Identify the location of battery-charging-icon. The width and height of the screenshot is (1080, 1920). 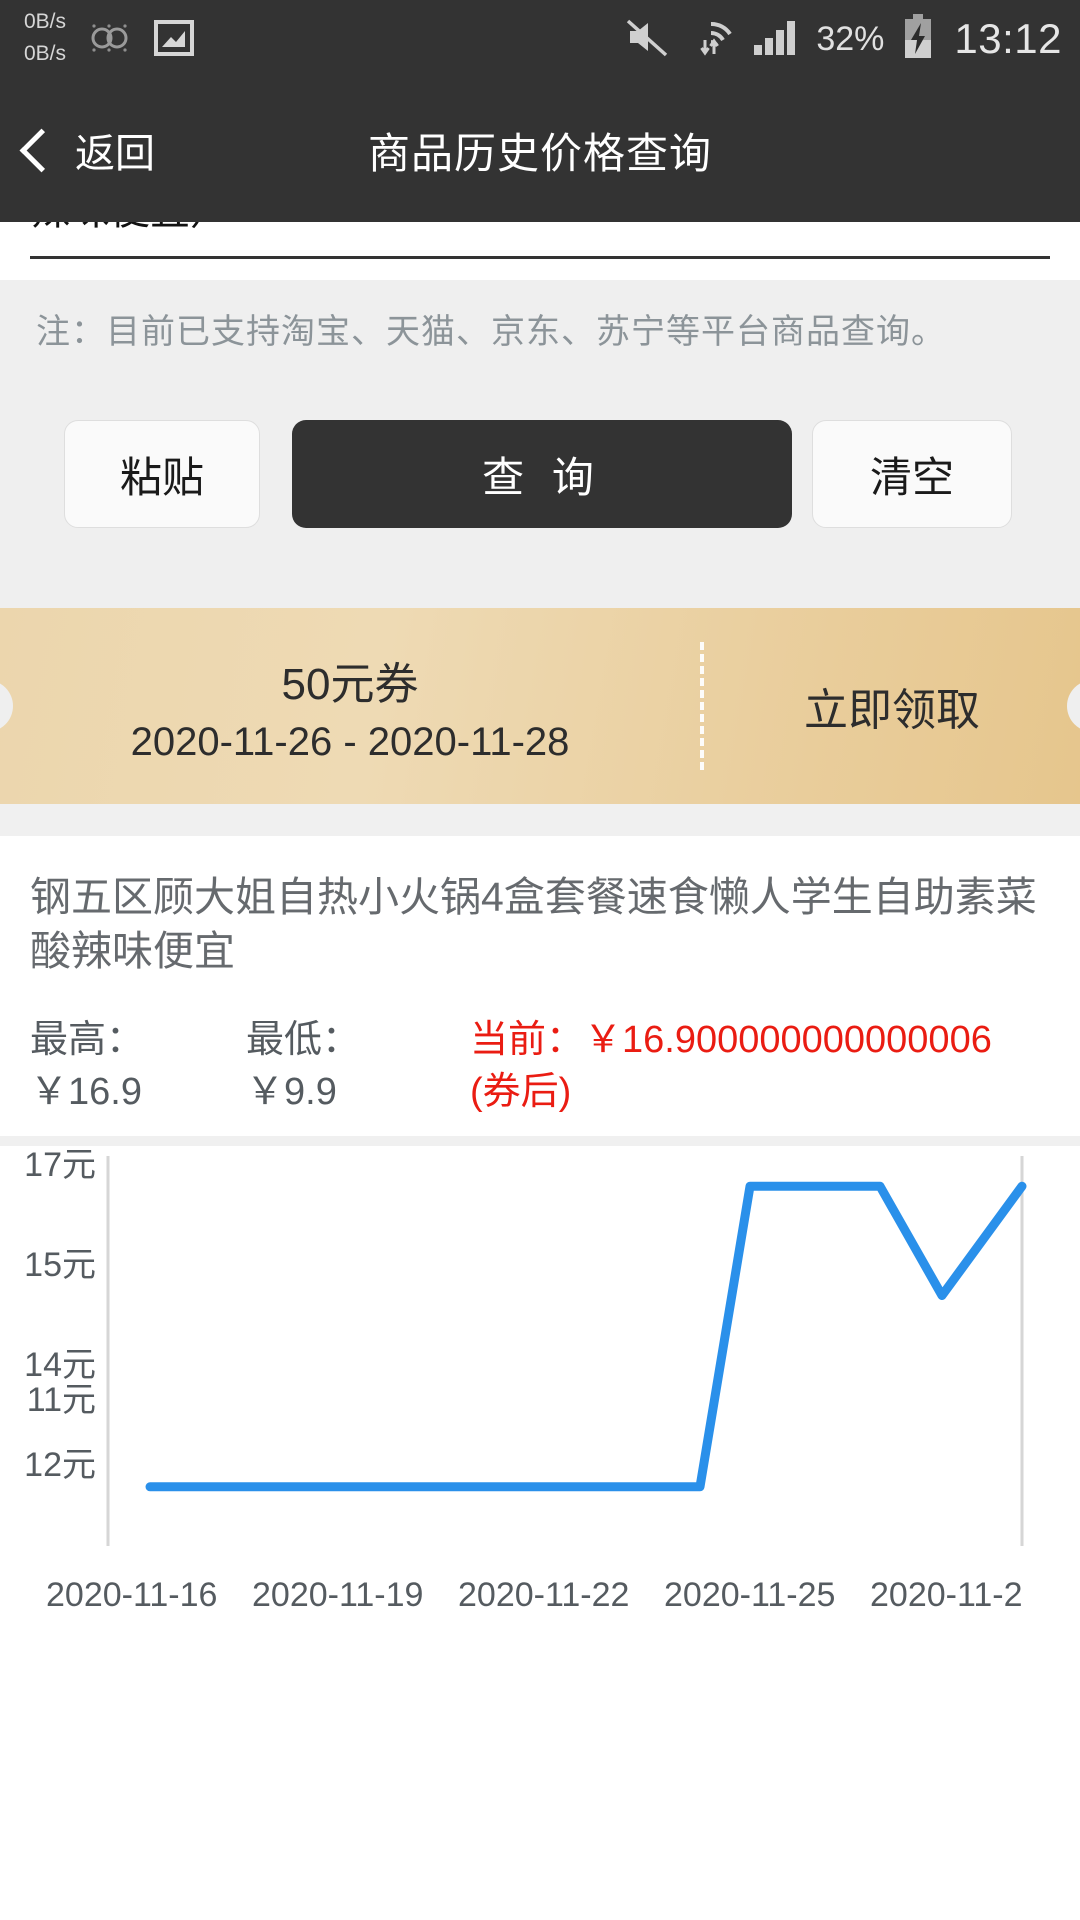
(918, 39).